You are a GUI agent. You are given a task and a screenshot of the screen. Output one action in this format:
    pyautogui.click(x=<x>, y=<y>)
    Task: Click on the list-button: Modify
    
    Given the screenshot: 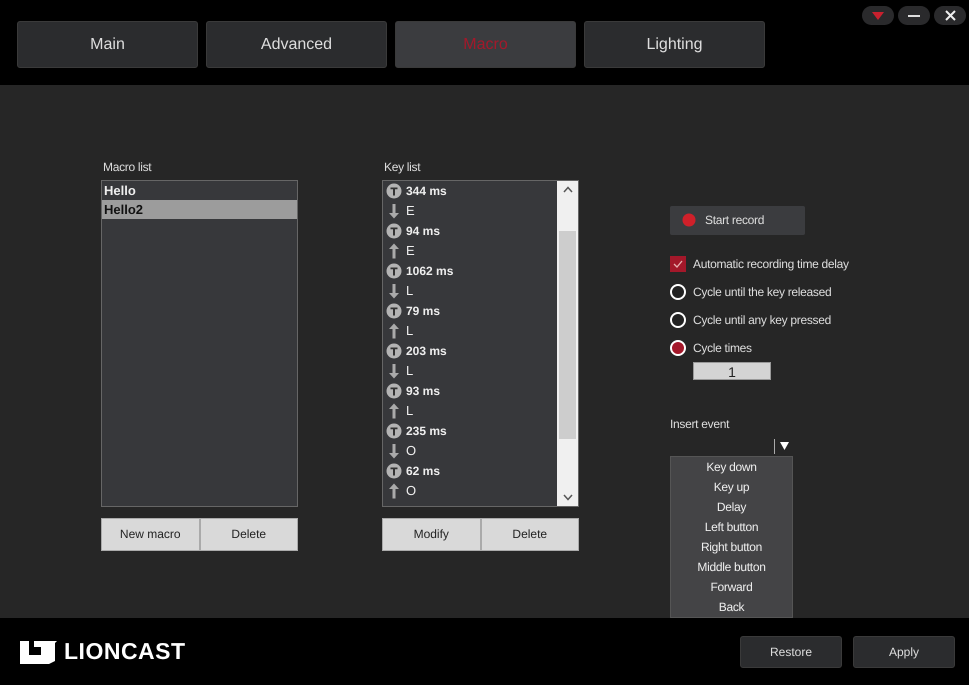 What is the action you would take?
    pyautogui.click(x=431, y=534)
    